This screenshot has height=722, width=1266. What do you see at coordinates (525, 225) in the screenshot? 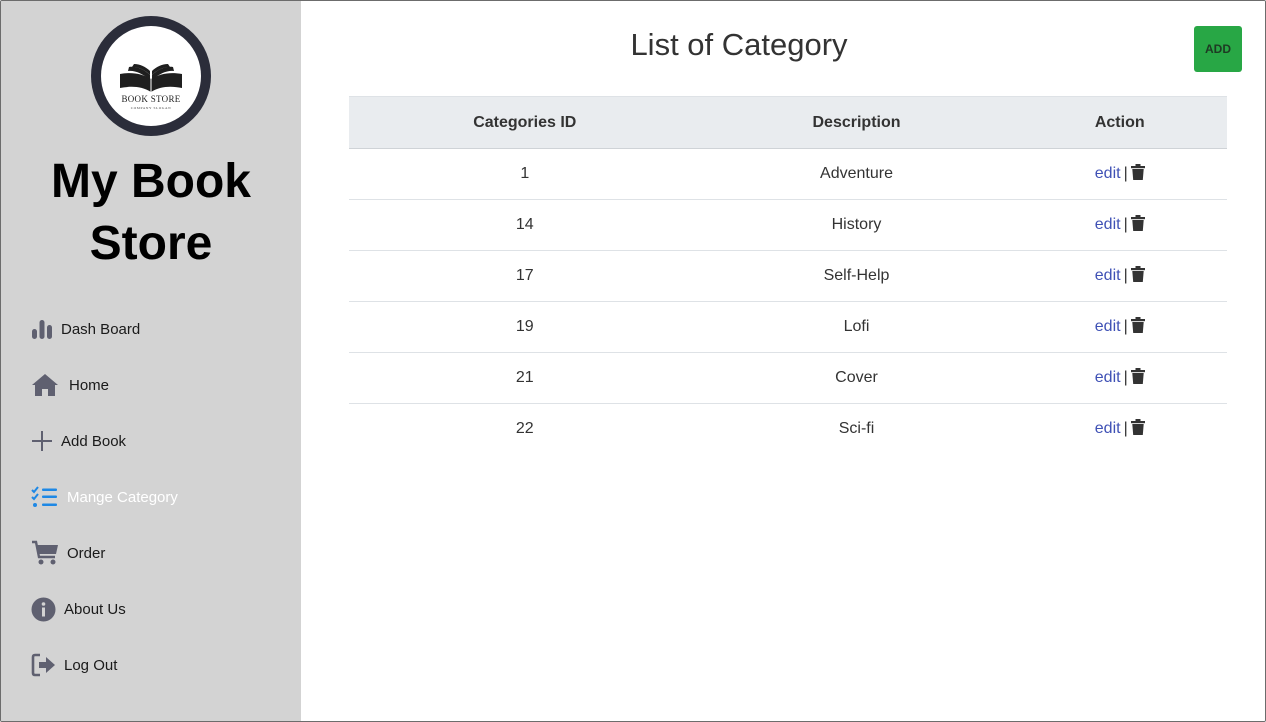
I see `category-id: 14` at bounding box center [525, 225].